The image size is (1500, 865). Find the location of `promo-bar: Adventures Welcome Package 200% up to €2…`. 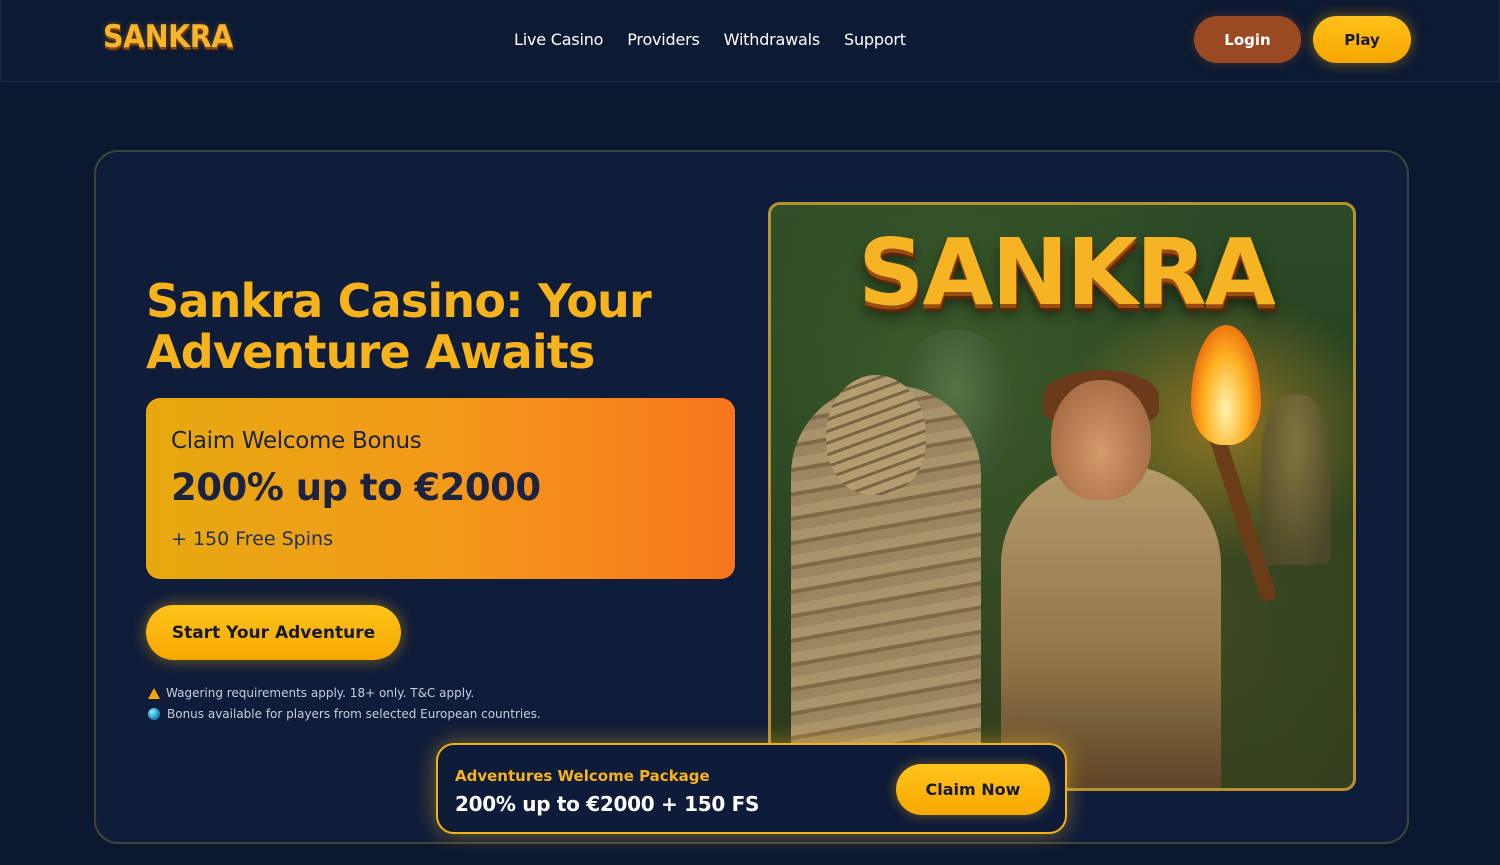

promo-bar: Adventures Welcome Package 200% up to €2… is located at coordinates (751, 788).